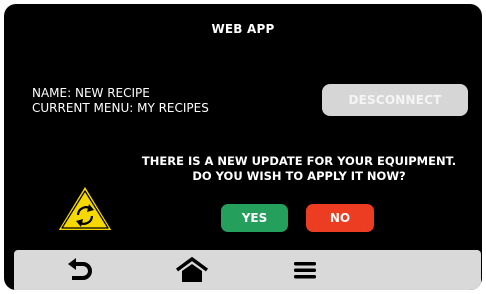 The width and height of the screenshot is (486, 294). I want to click on yes-button: YES, so click(254, 218).